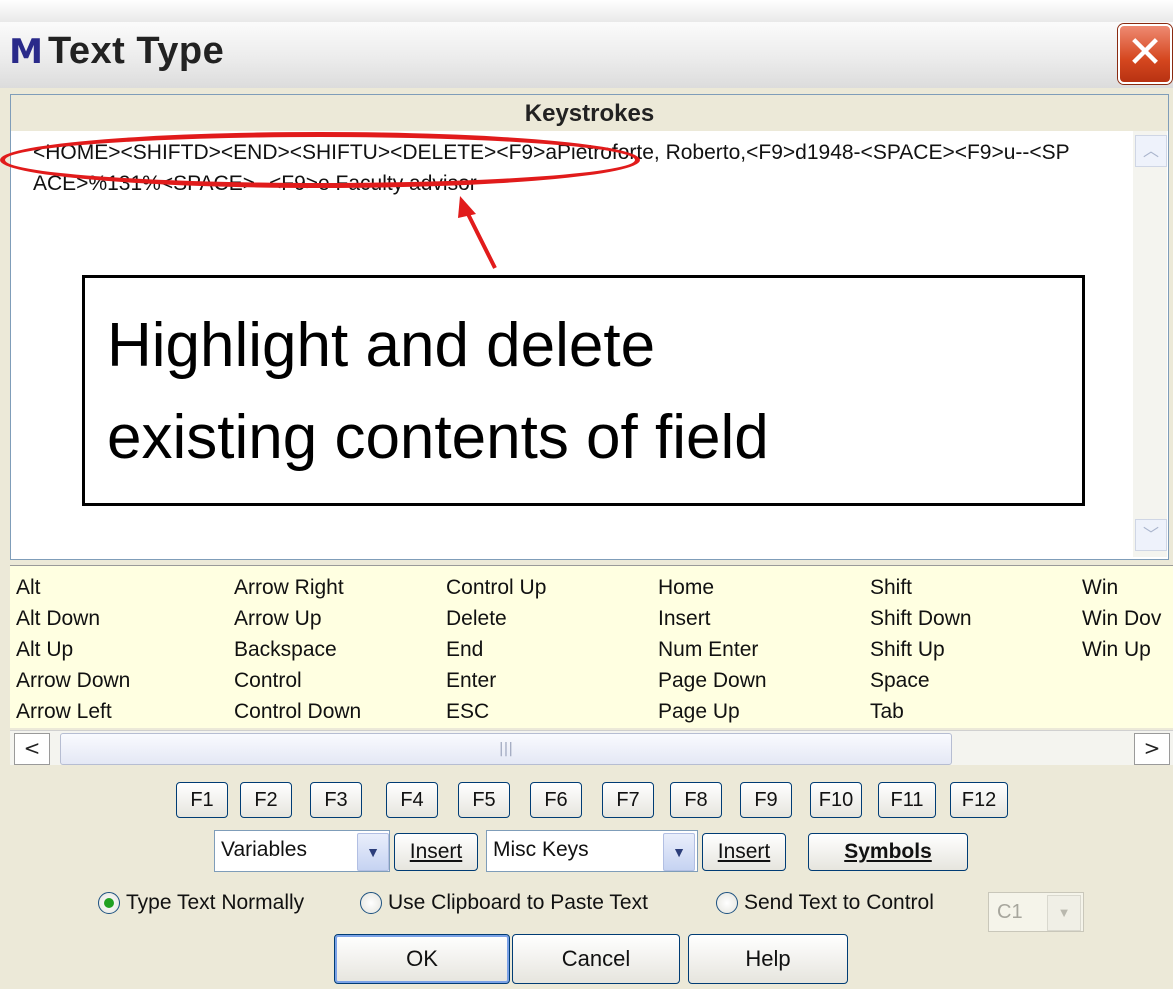 This screenshot has height=989, width=1173. Describe the element at coordinates (381, 345) in the screenshot. I see `callout-line-1: Highlight and delete` at that location.